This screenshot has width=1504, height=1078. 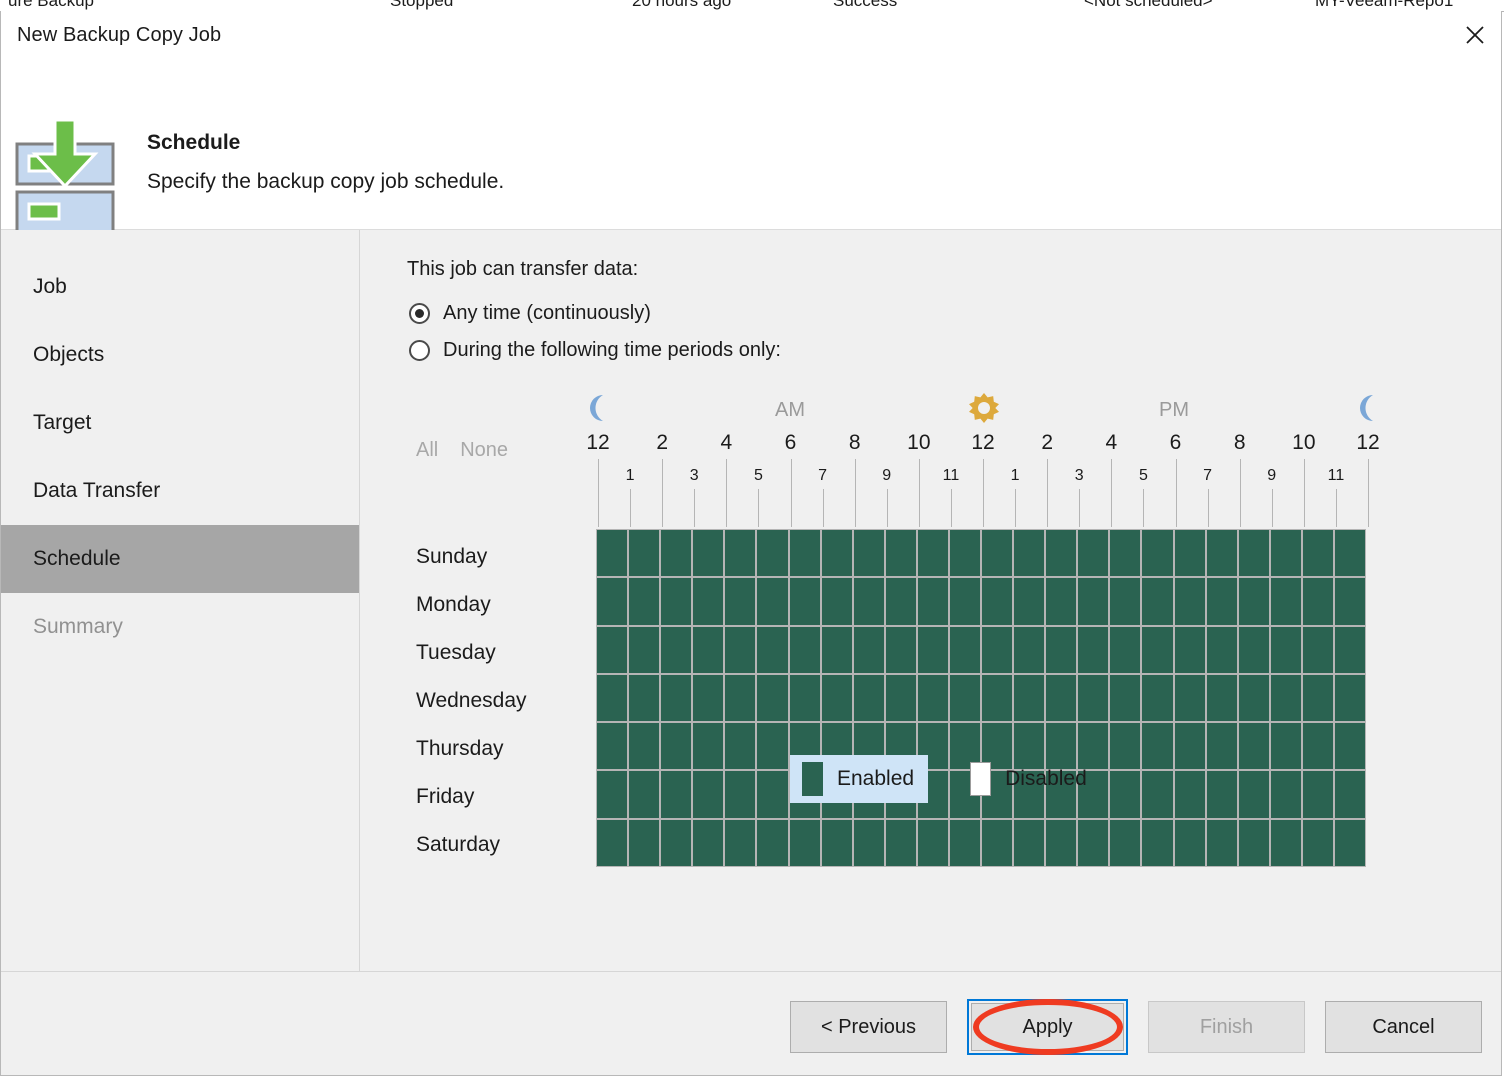 What do you see at coordinates (427, 450) in the screenshot?
I see `select-all-link: All` at bounding box center [427, 450].